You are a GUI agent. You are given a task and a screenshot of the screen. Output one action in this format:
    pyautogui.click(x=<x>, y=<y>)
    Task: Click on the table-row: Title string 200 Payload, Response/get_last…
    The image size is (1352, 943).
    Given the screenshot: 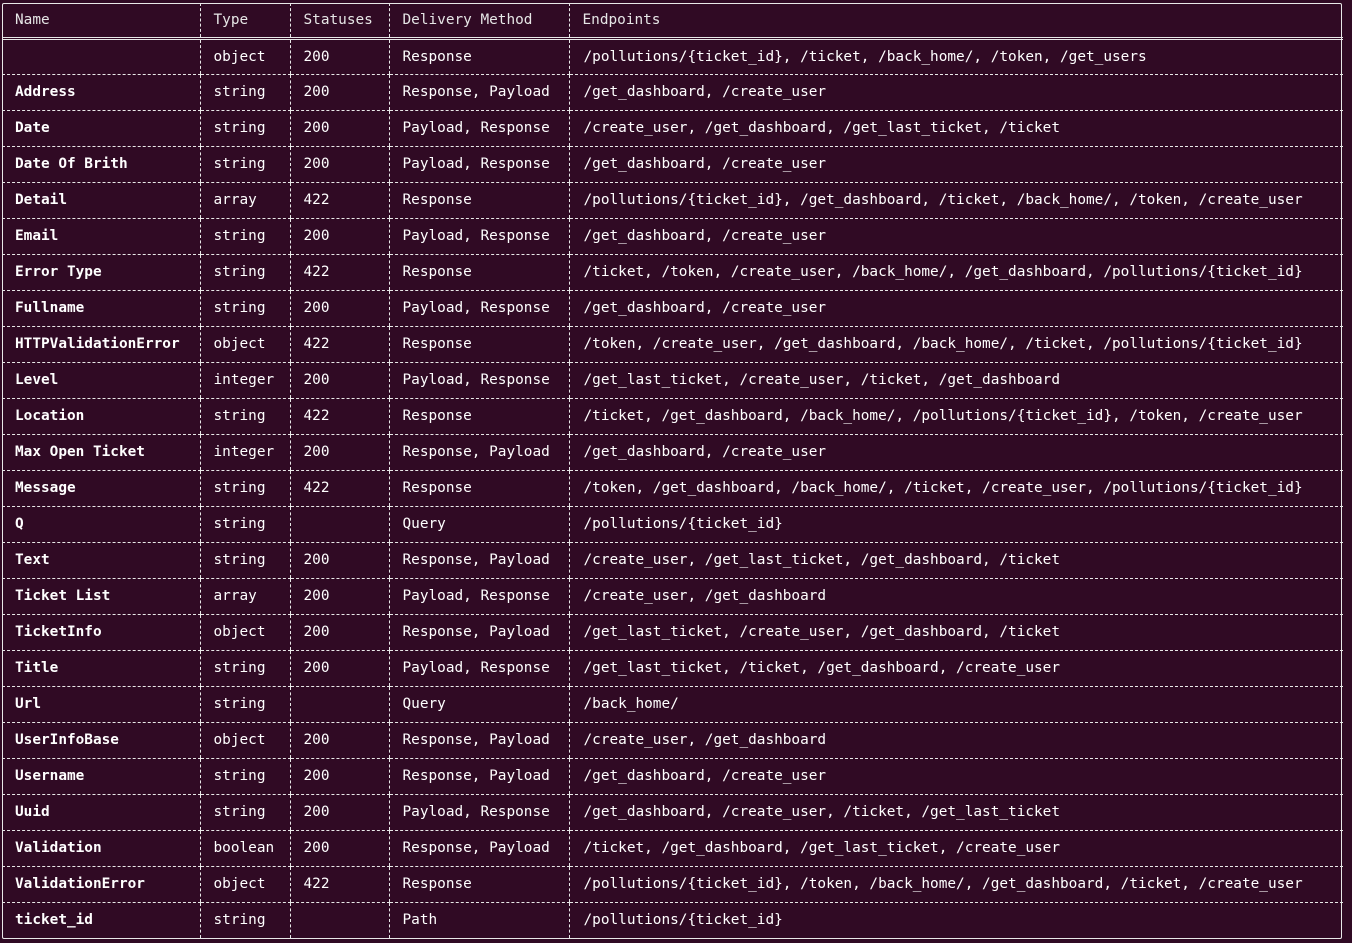 What is the action you would take?
    pyautogui.click(x=672, y=668)
    